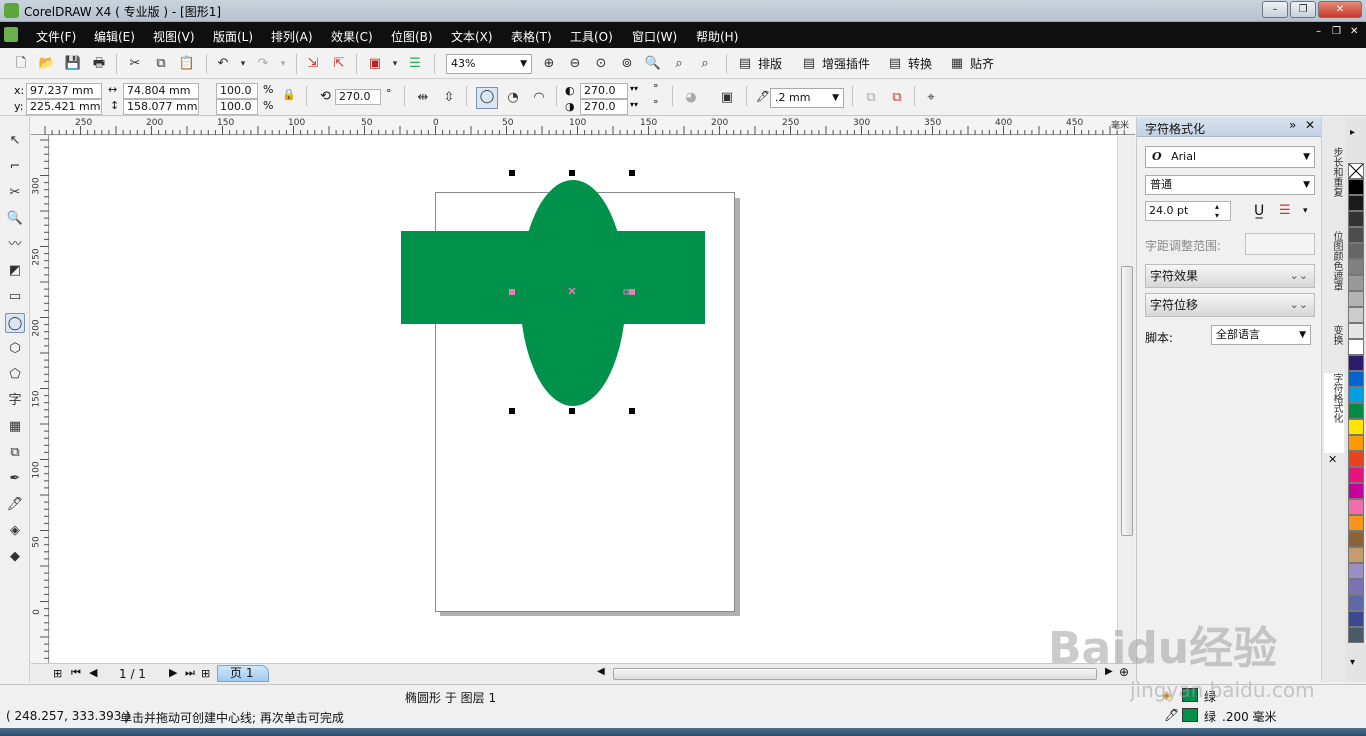 This screenshot has width=1366, height=736. I want to click on underline-icon: U̲, so click(1259, 211).